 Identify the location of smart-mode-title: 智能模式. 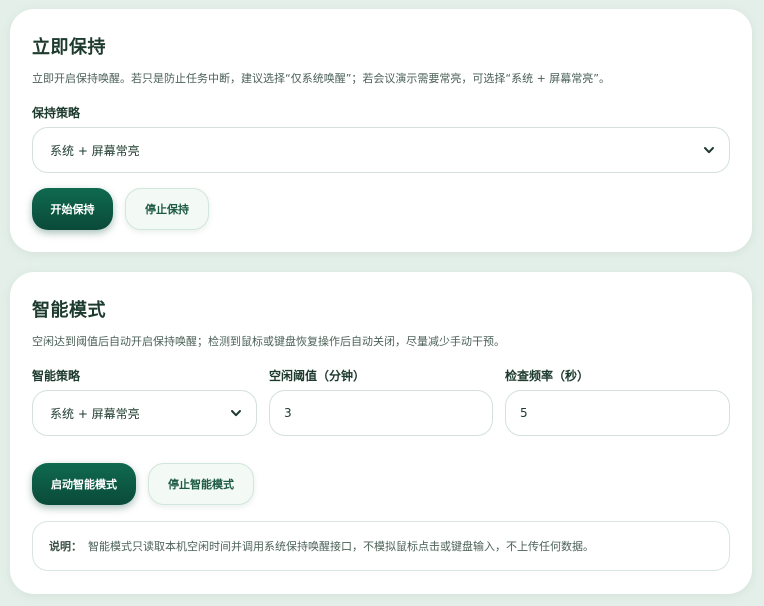
(69, 310).